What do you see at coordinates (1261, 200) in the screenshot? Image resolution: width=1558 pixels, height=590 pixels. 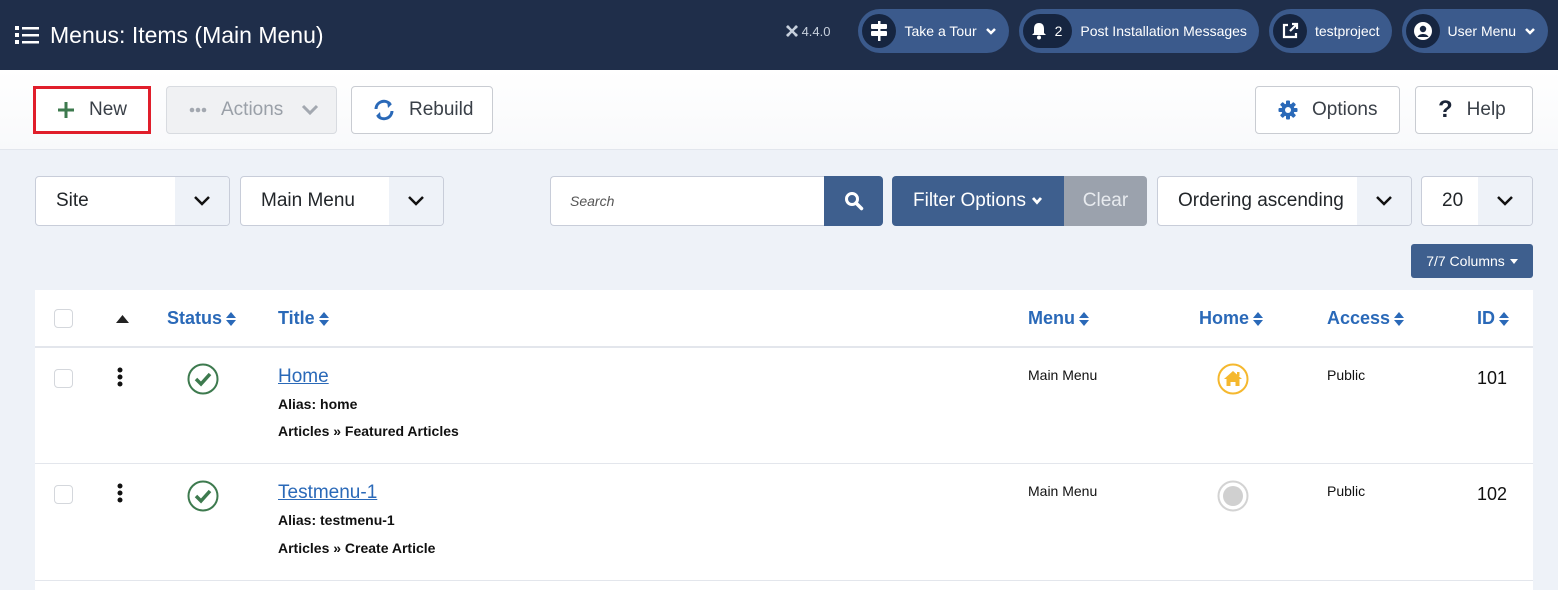 I see `ordering-select-value: Ordering ascending` at bounding box center [1261, 200].